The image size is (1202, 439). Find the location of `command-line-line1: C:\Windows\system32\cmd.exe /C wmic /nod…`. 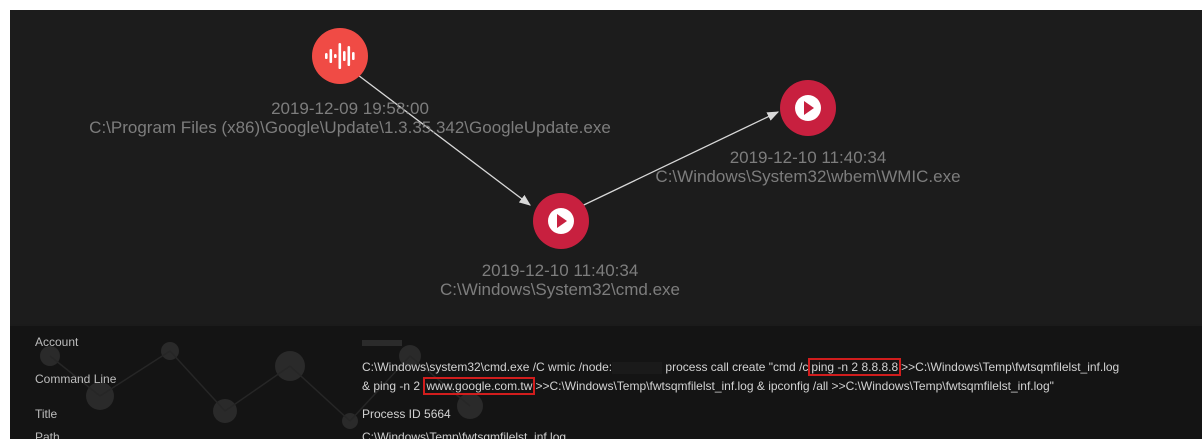

command-line-line1: C:\Windows\system32\cmd.exe /C wmic /nod… is located at coordinates (741, 367).